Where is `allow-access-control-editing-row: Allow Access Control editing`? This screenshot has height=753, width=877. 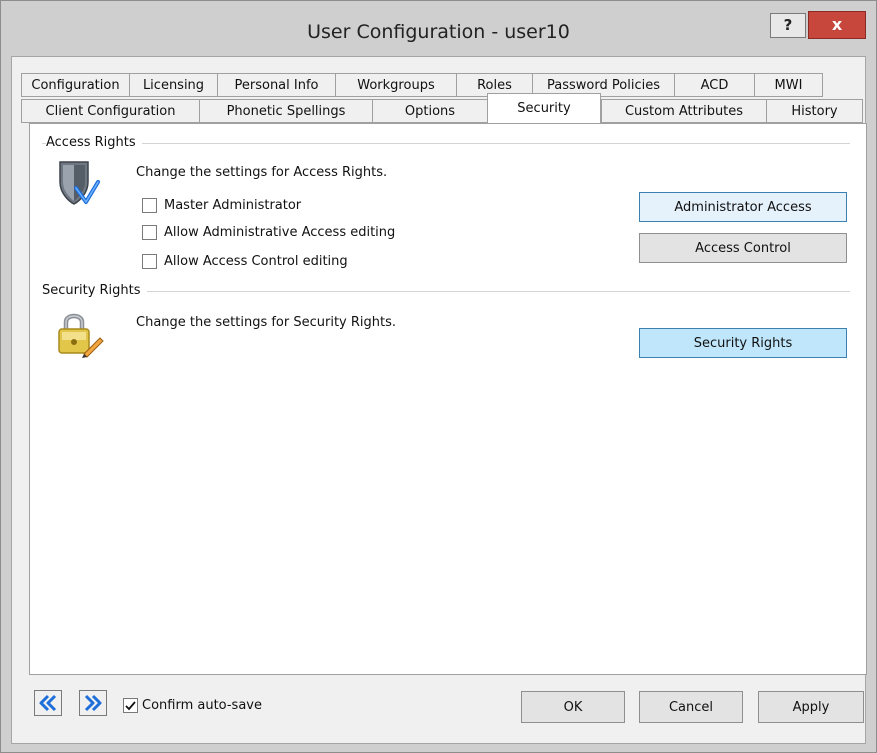
allow-access-control-editing-row: Allow Access Control editing is located at coordinates (245, 261).